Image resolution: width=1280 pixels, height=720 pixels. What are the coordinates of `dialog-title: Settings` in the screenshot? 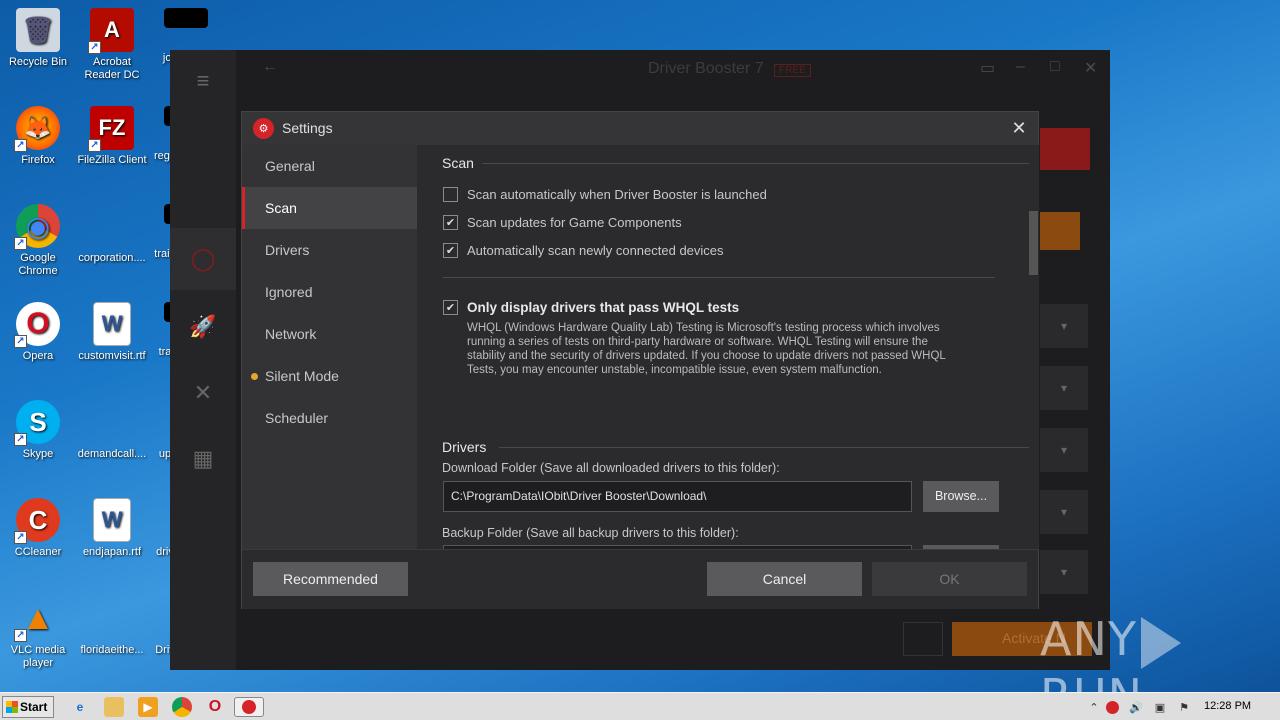 It's located at (307, 128).